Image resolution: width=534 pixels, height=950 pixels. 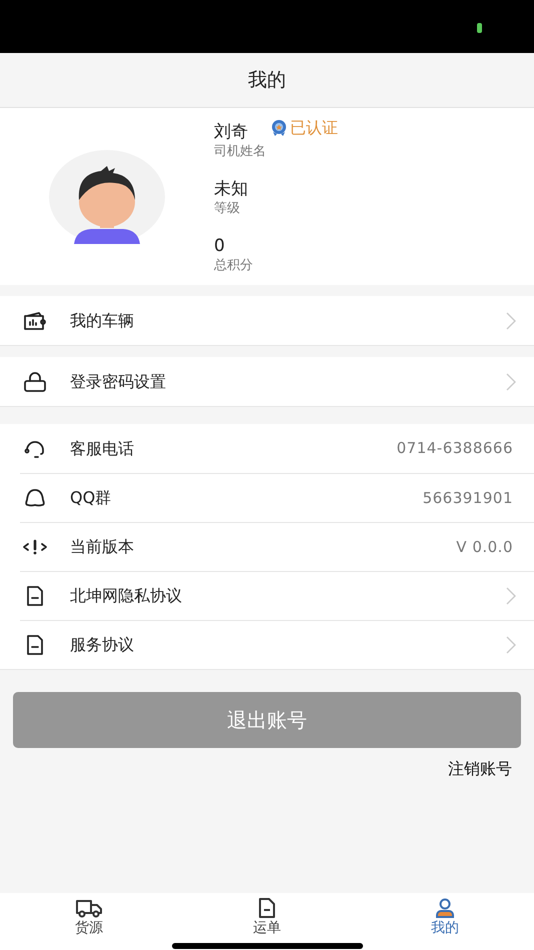 I want to click on item-value: 0714-6388666, so click(x=454, y=449).